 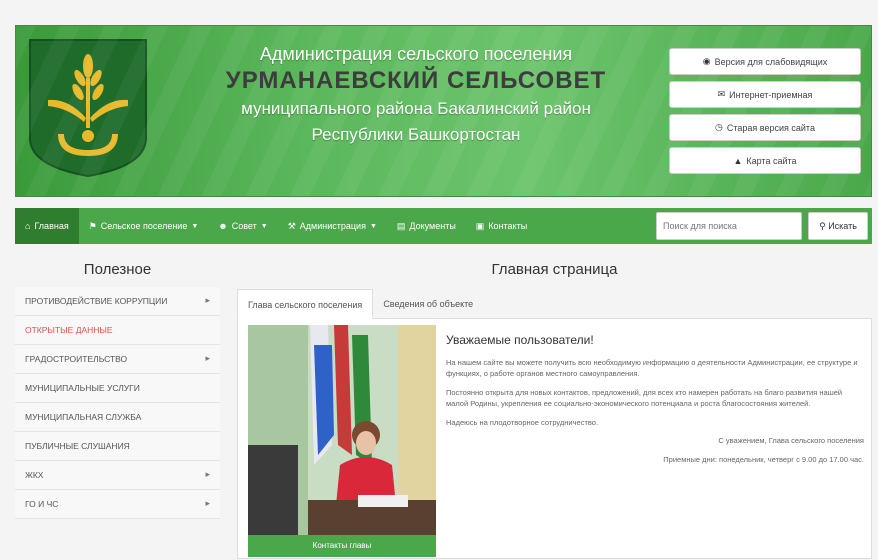 I want to click on document-icon: ▤, so click(x=401, y=225).